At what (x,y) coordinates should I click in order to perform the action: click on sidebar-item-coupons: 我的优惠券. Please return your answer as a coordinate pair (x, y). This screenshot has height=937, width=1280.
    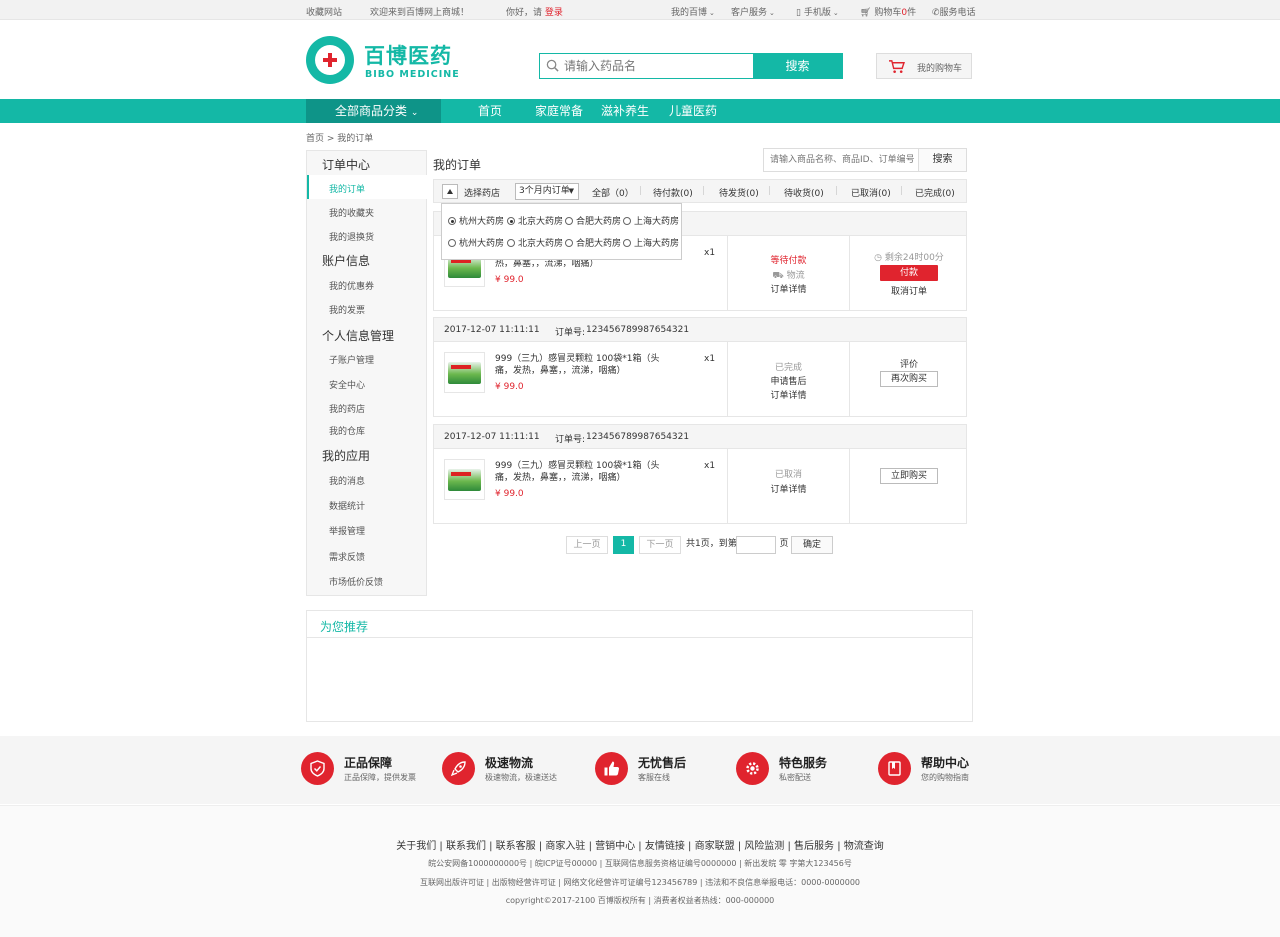
    Looking at the image, I should click on (351, 285).